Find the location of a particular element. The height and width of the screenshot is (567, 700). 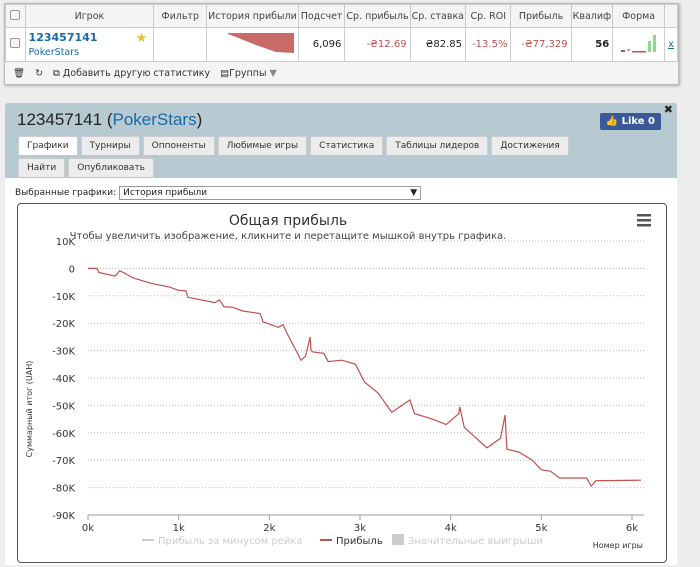

legend-item-profit: Прибыль is located at coordinates (351, 541).